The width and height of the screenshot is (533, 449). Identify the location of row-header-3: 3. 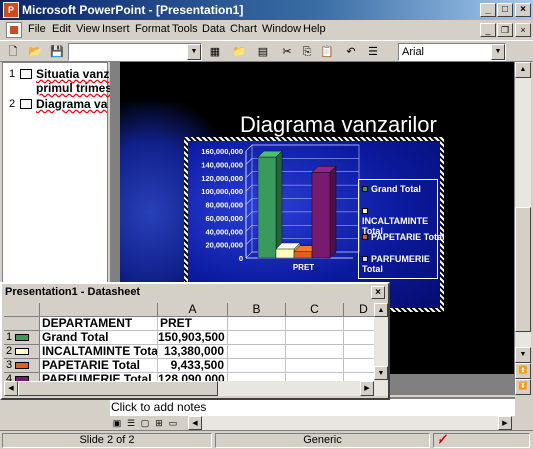
(22, 366).